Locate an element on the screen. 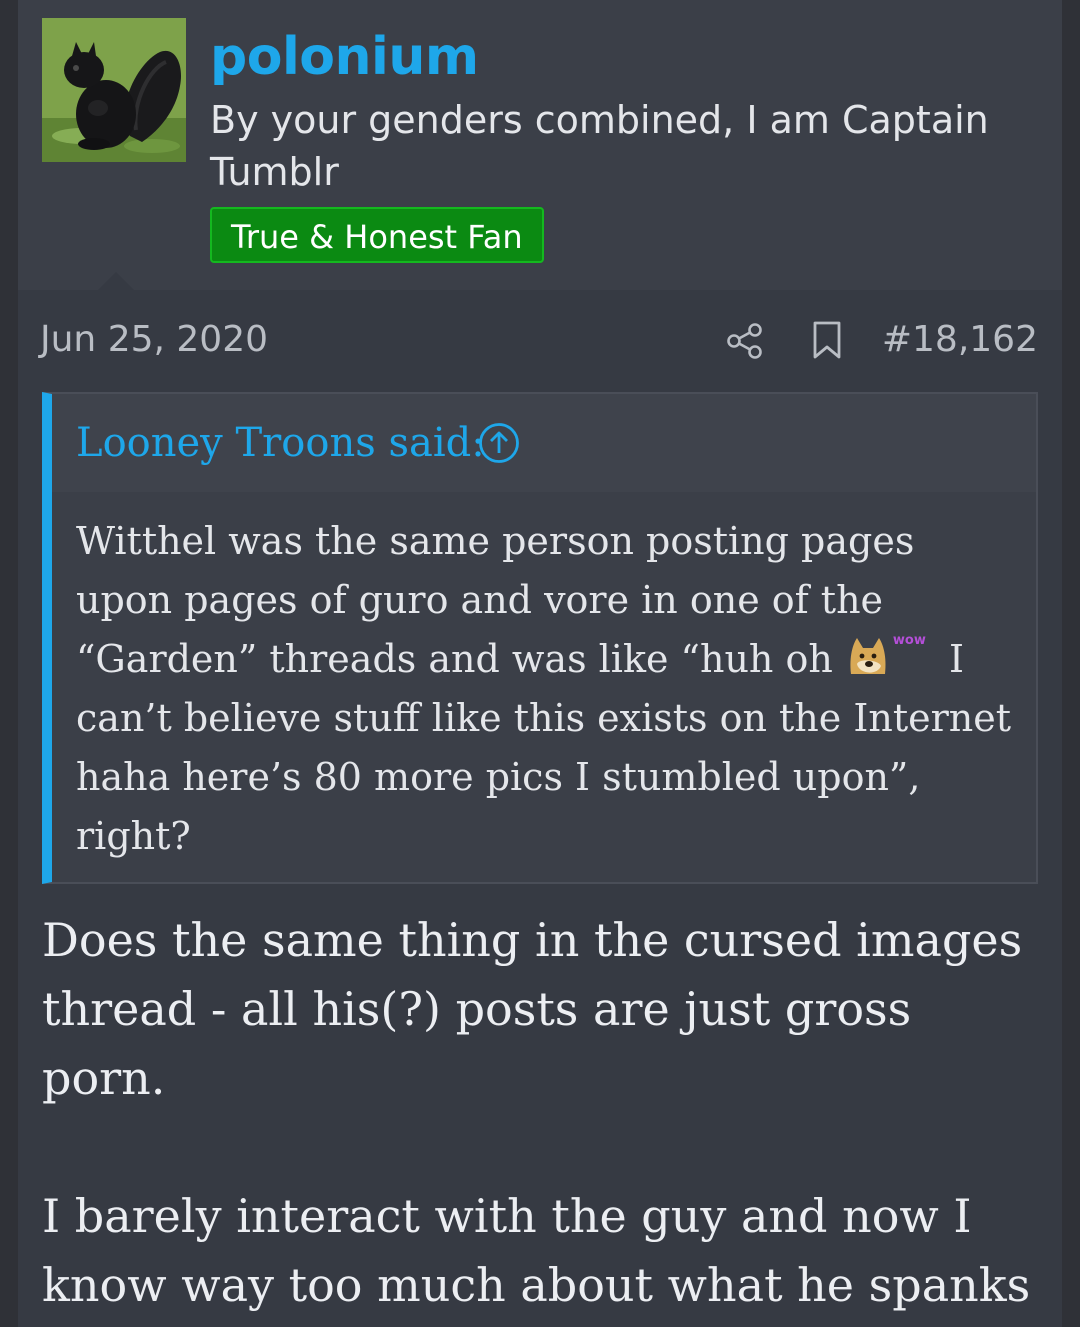  doge-icon is located at coordinates (867, 657).